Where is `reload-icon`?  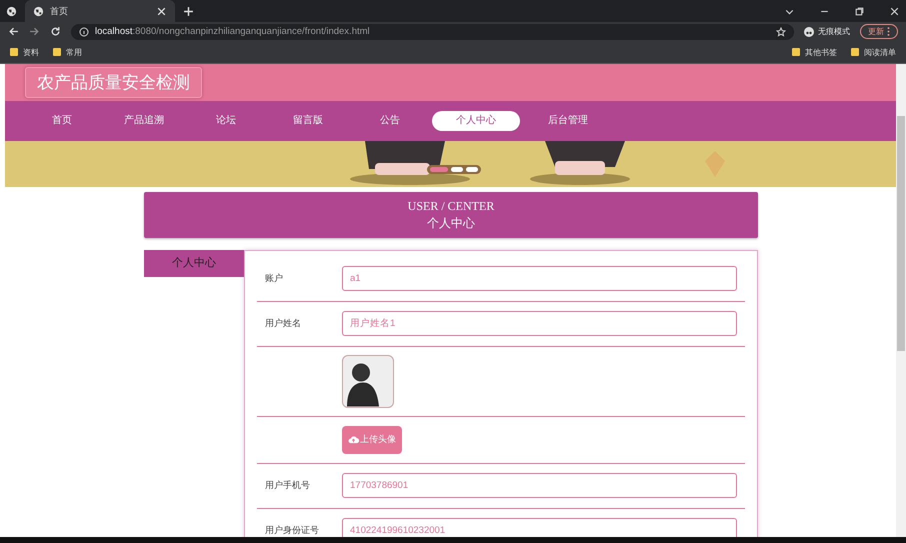 reload-icon is located at coordinates (55, 32).